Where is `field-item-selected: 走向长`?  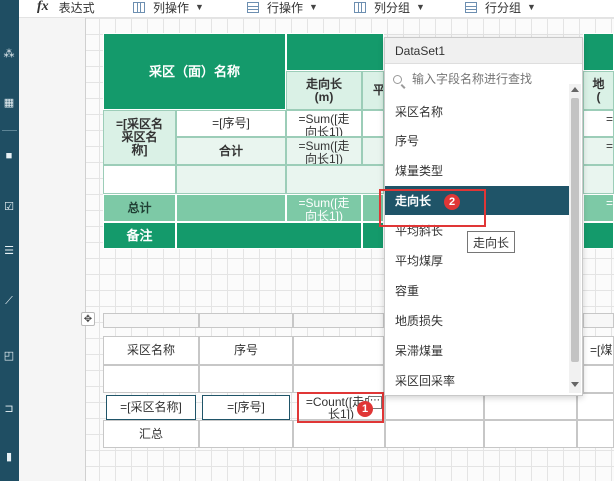
field-item-selected: 走向长 is located at coordinates (477, 200).